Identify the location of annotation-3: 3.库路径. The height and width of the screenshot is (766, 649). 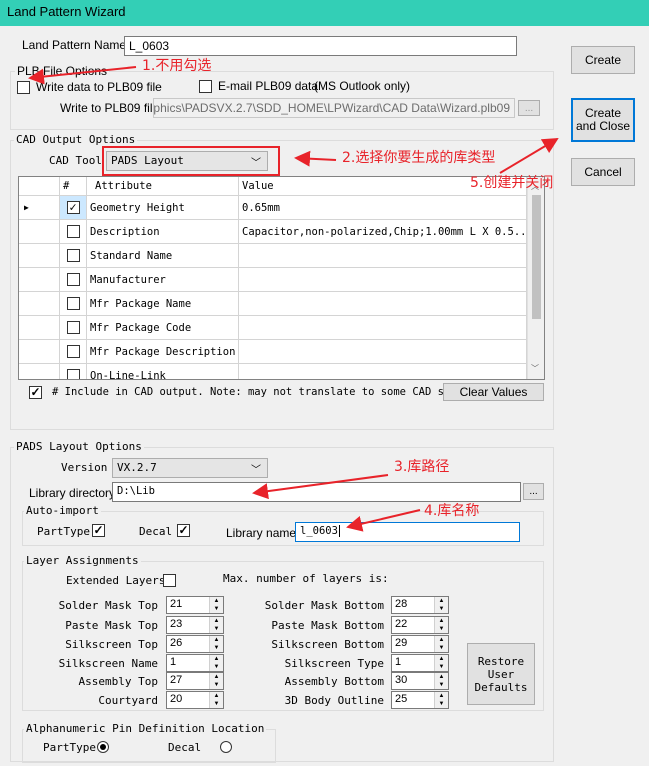
(422, 467).